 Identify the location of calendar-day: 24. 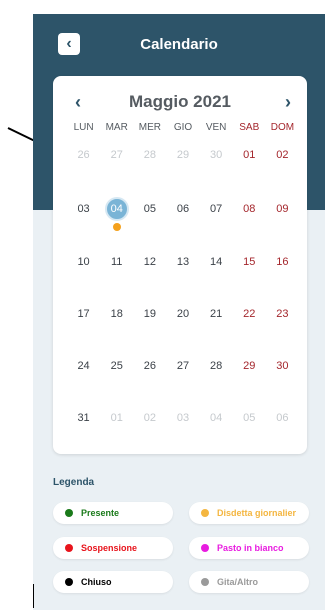
(83, 366).